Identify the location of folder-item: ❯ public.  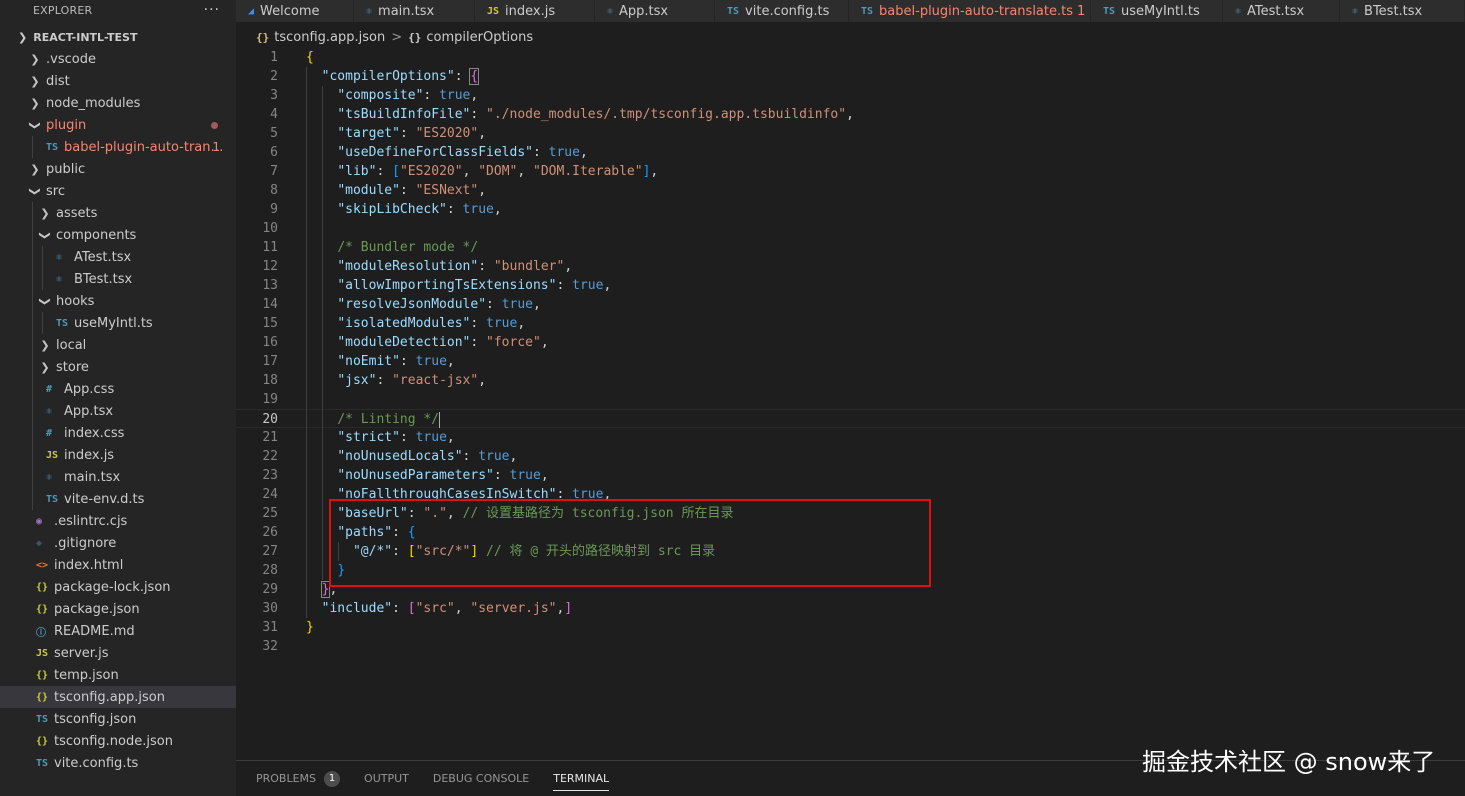
(118, 169).